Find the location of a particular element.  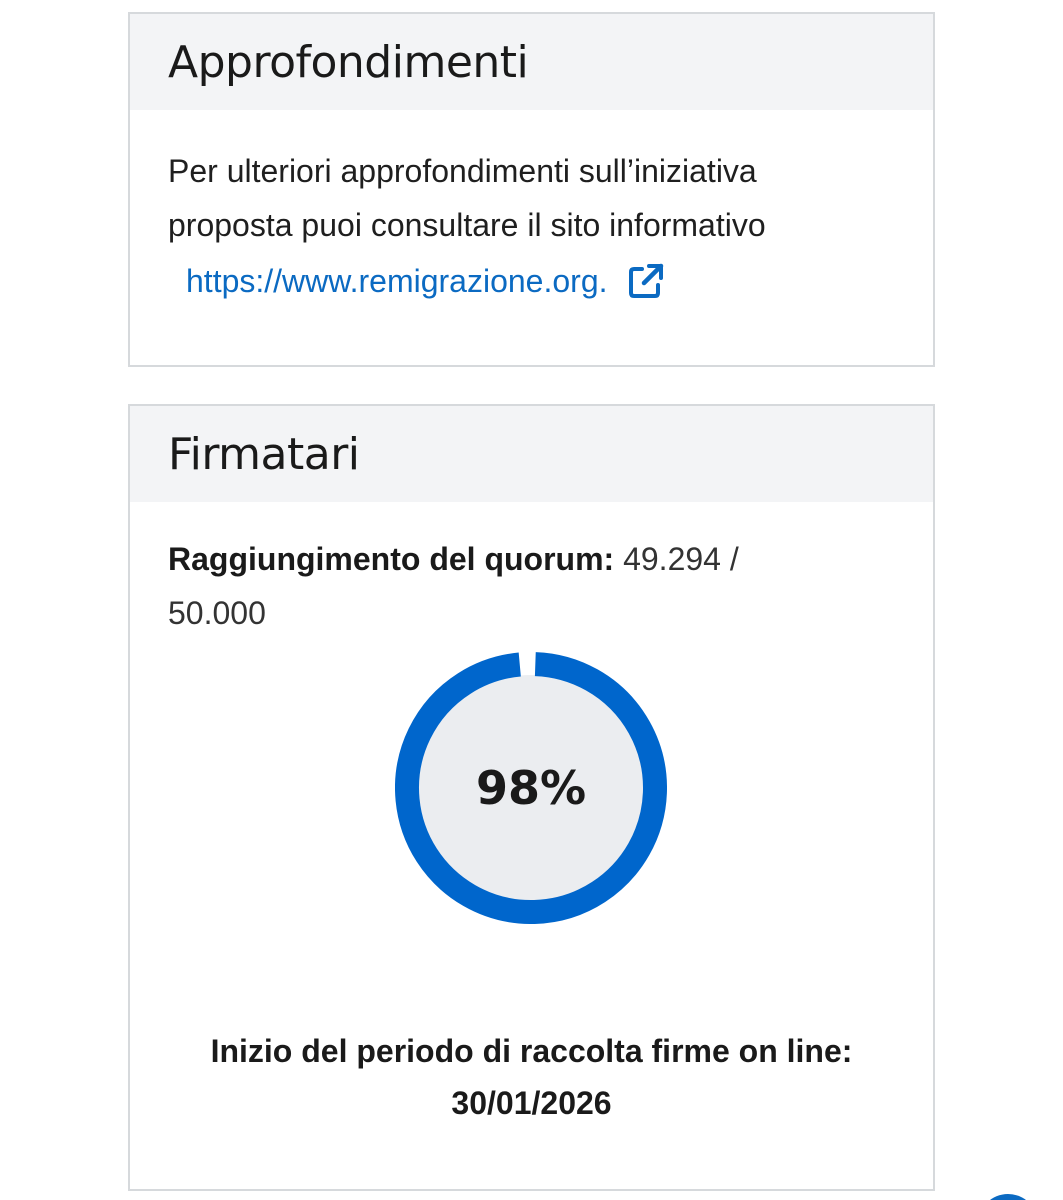

progress-percentage: 98% is located at coordinates (531, 788).